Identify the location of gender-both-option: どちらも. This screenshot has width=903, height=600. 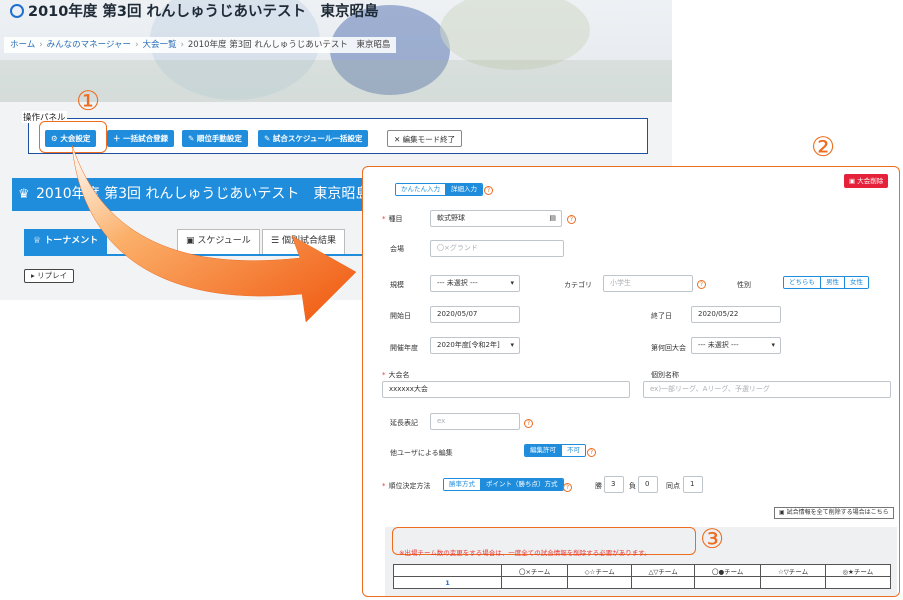
(802, 282).